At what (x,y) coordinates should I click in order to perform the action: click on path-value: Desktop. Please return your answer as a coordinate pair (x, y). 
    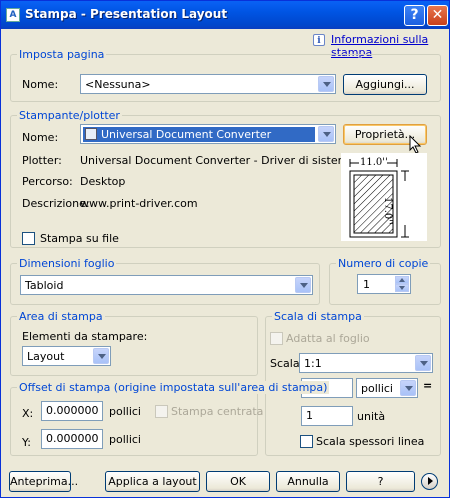
    Looking at the image, I should click on (103, 181).